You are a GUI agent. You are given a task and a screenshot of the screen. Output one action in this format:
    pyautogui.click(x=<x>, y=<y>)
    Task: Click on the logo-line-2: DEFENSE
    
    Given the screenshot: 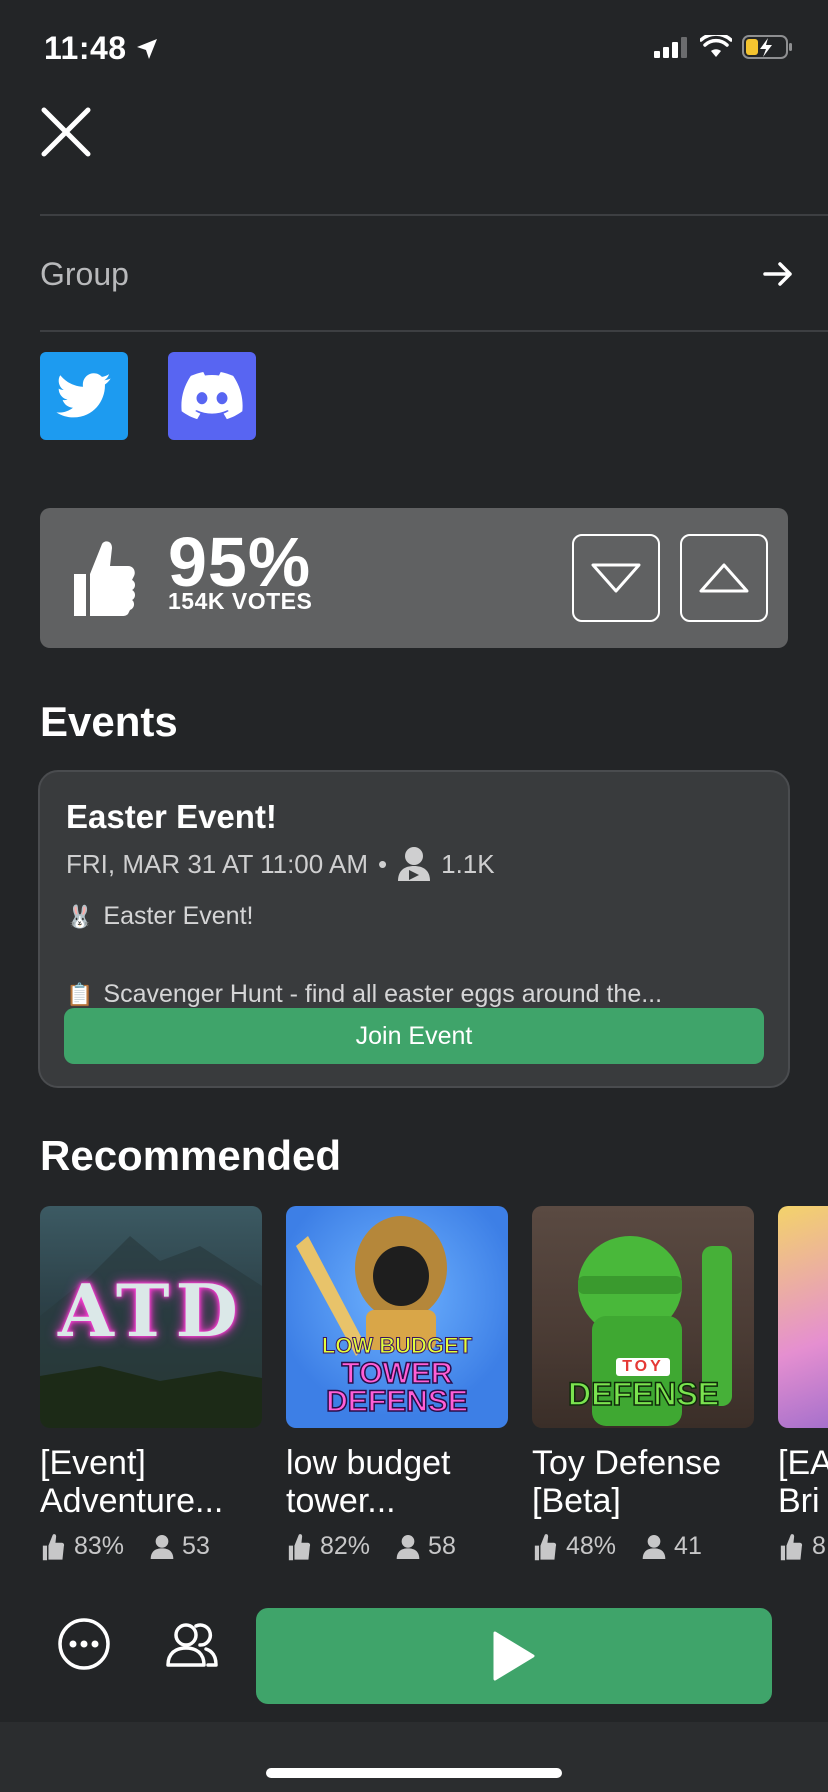 What is the action you would take?
    pyautogui.click(x=643, y=1394)
    